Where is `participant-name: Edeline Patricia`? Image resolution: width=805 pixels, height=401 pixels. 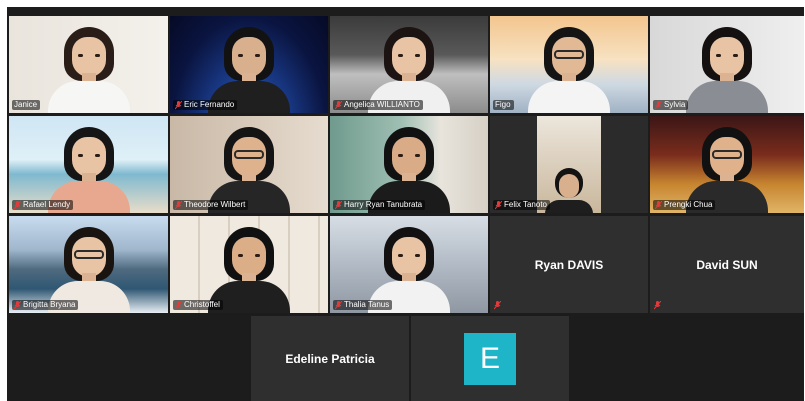 participant-name: Edeline Patricia is located at coordinates (330, 358).